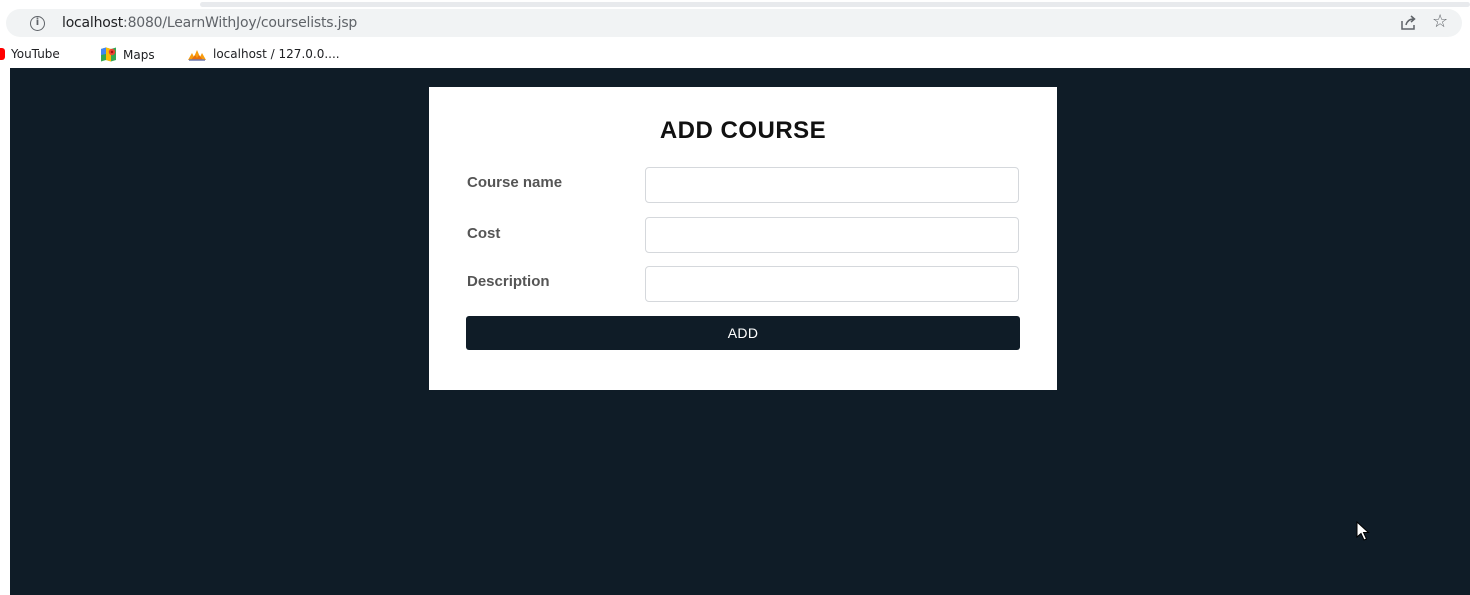  I want to click on phpmyadmin-icon, so click(197, 55).